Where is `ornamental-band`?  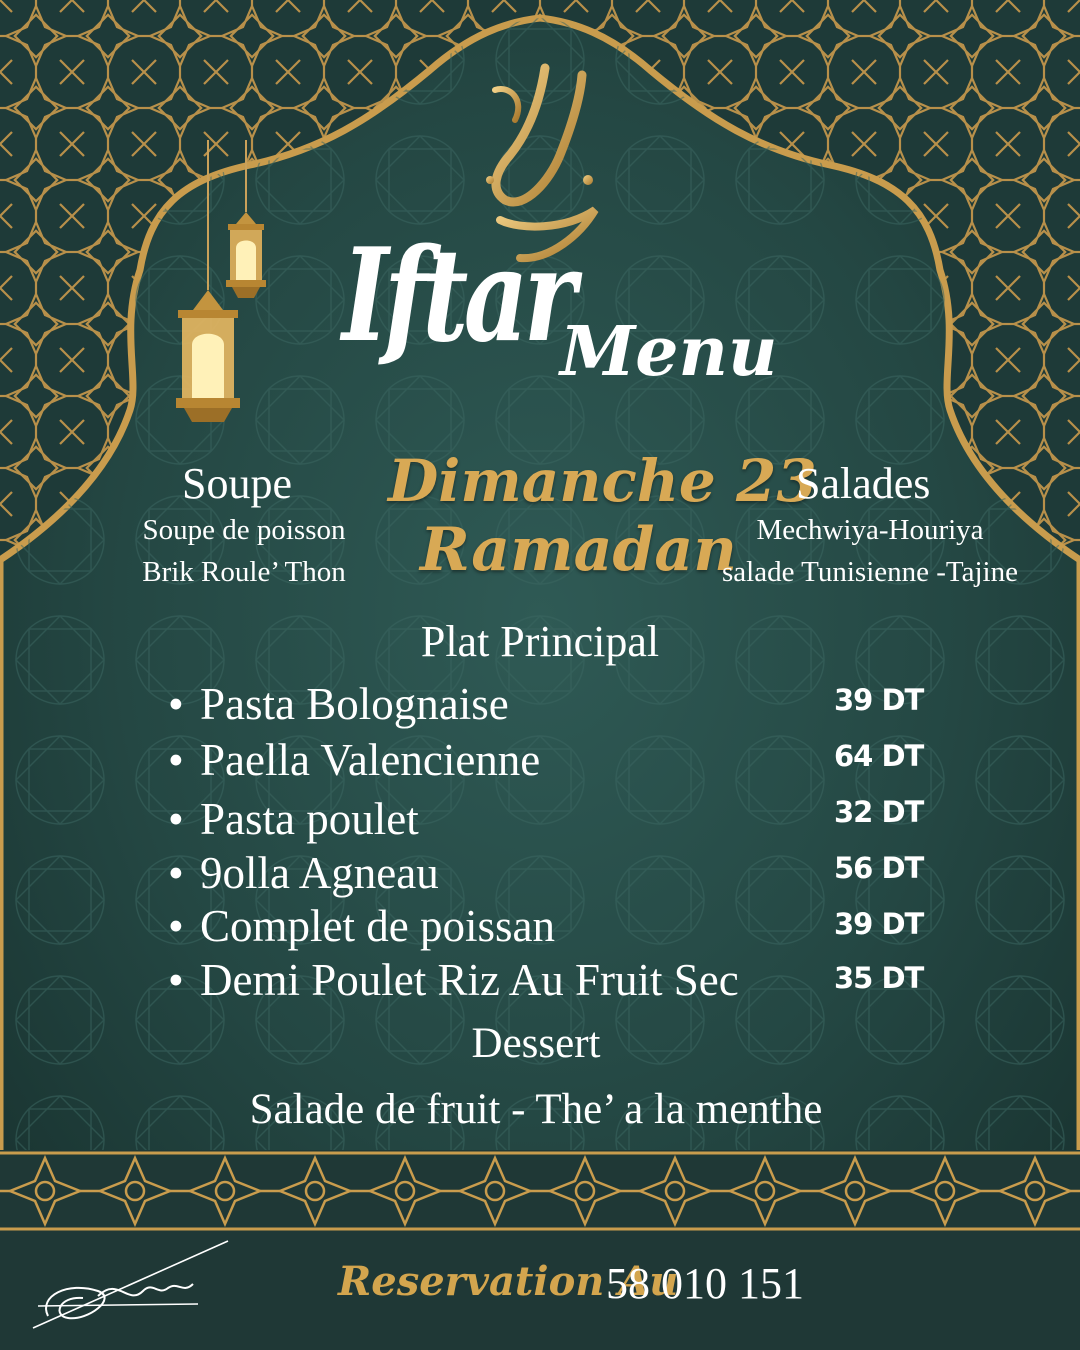 ornamental-band is located at coordinates (540, 1191).